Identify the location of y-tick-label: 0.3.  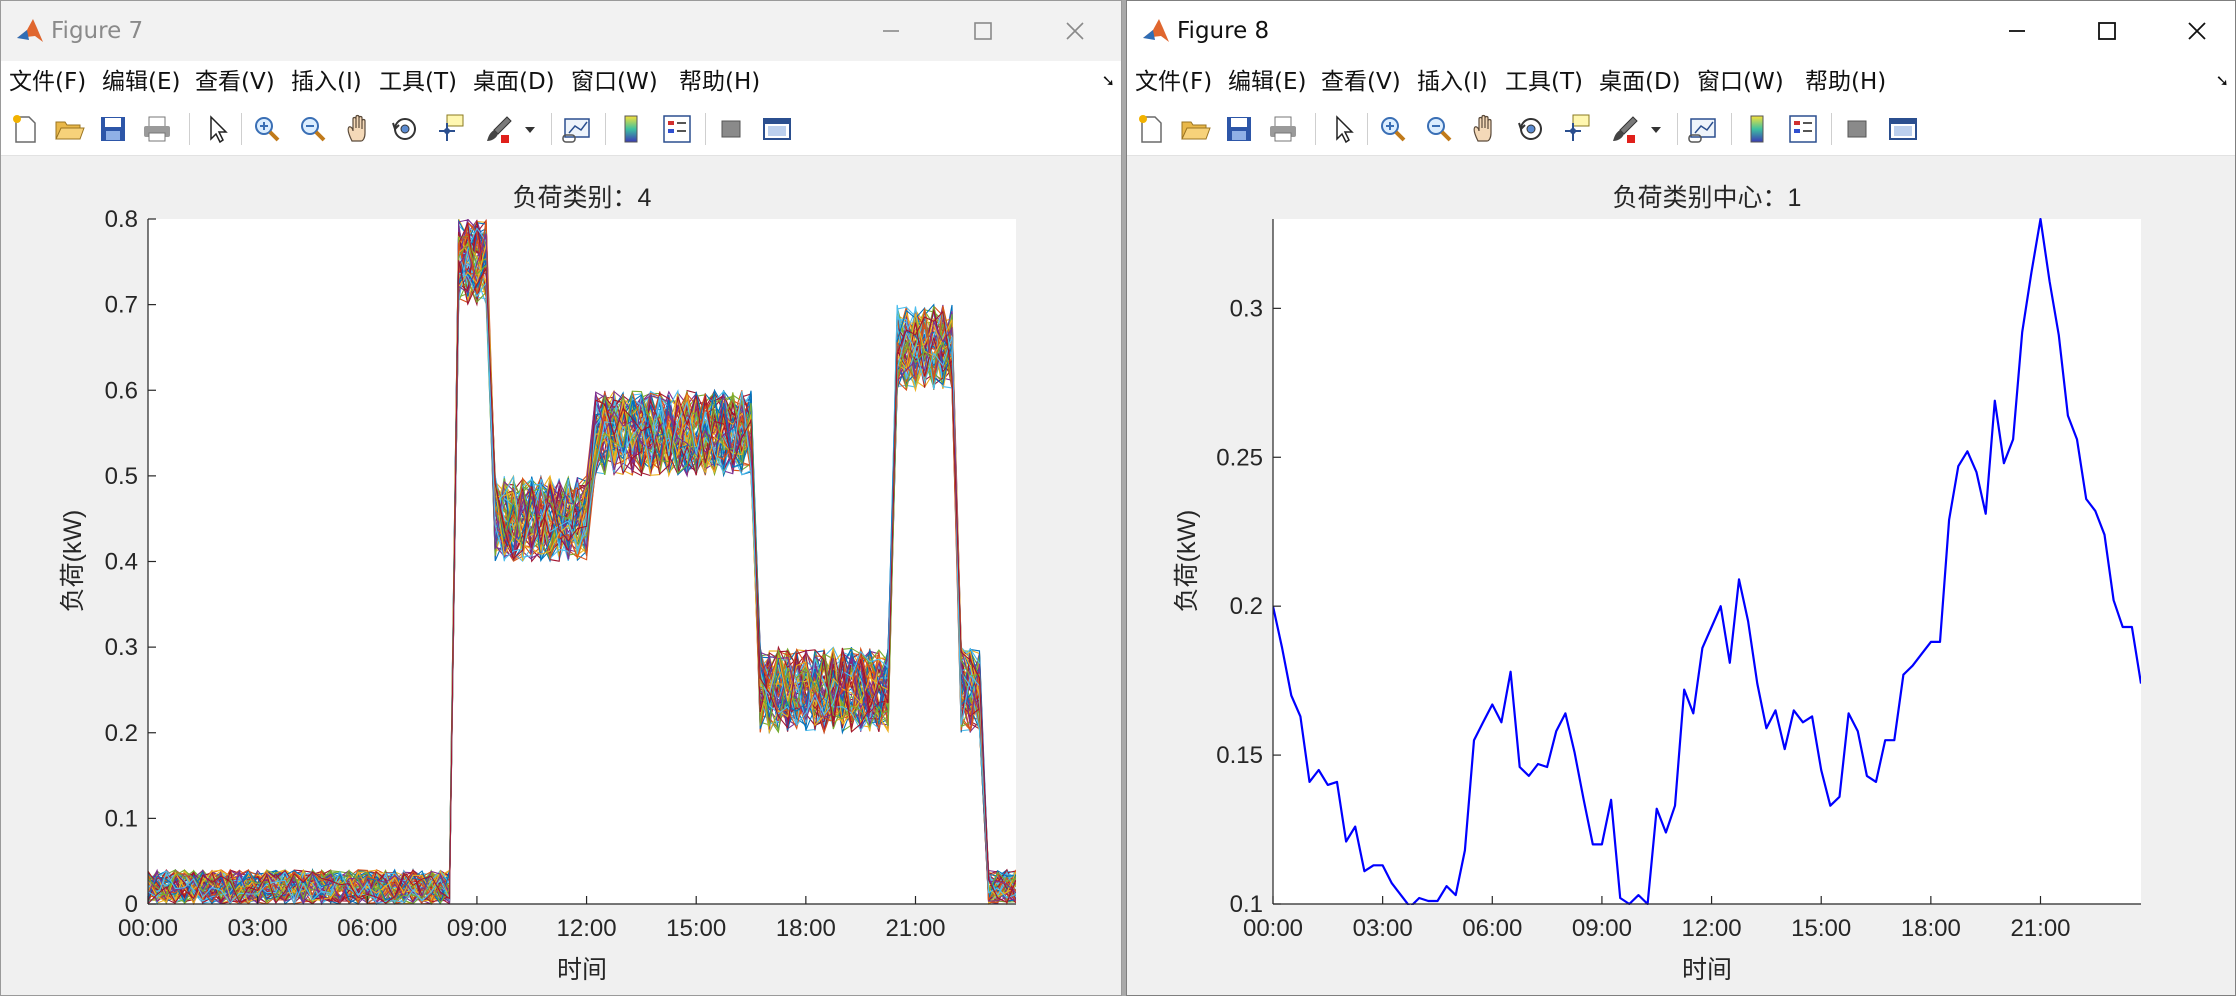
(1246, 308).